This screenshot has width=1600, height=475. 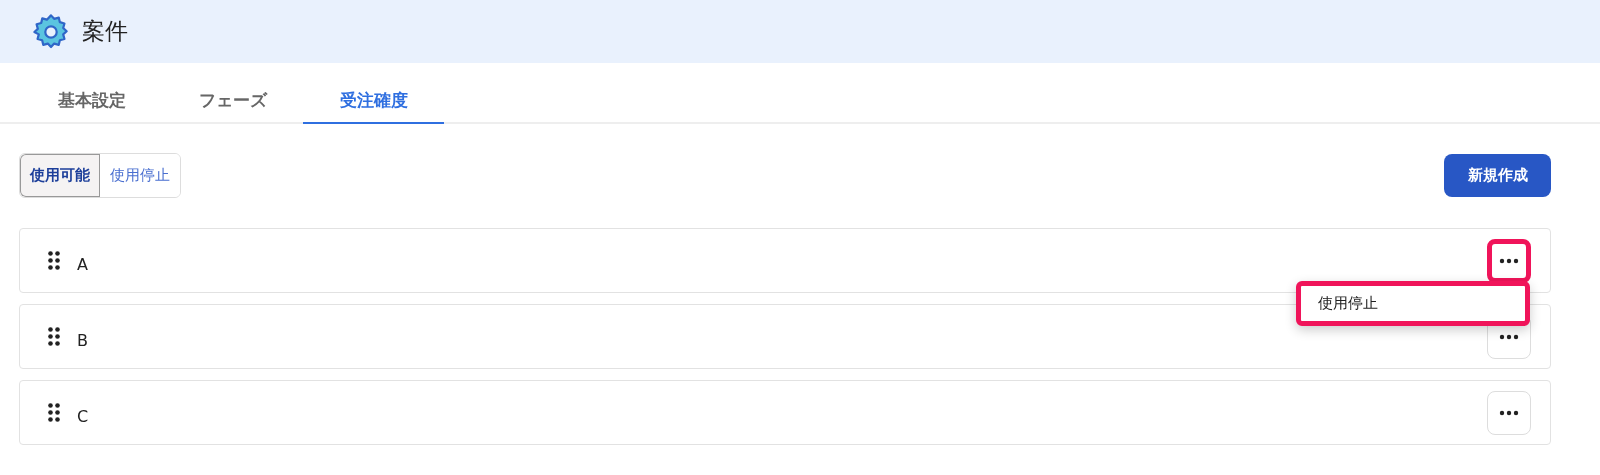 What do you see at coordinates (232, 99) in the screenshot?
I see `tab: フェーズ` at bounding box center [232, 99].